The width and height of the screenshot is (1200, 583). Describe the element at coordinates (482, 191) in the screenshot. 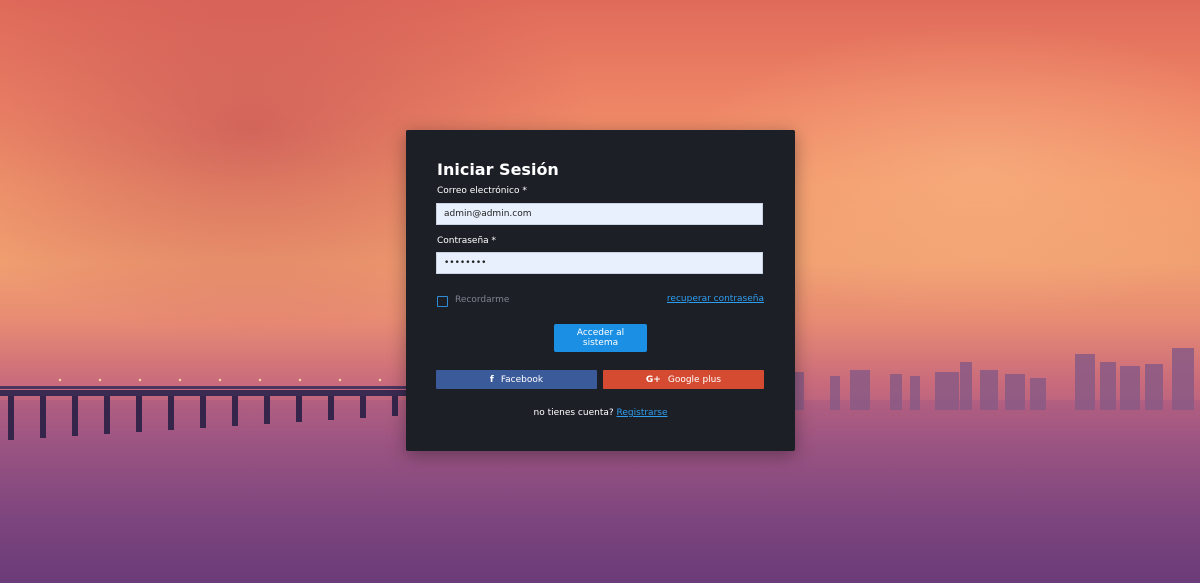

I see `email-label: Correo electrónico *` at that location.